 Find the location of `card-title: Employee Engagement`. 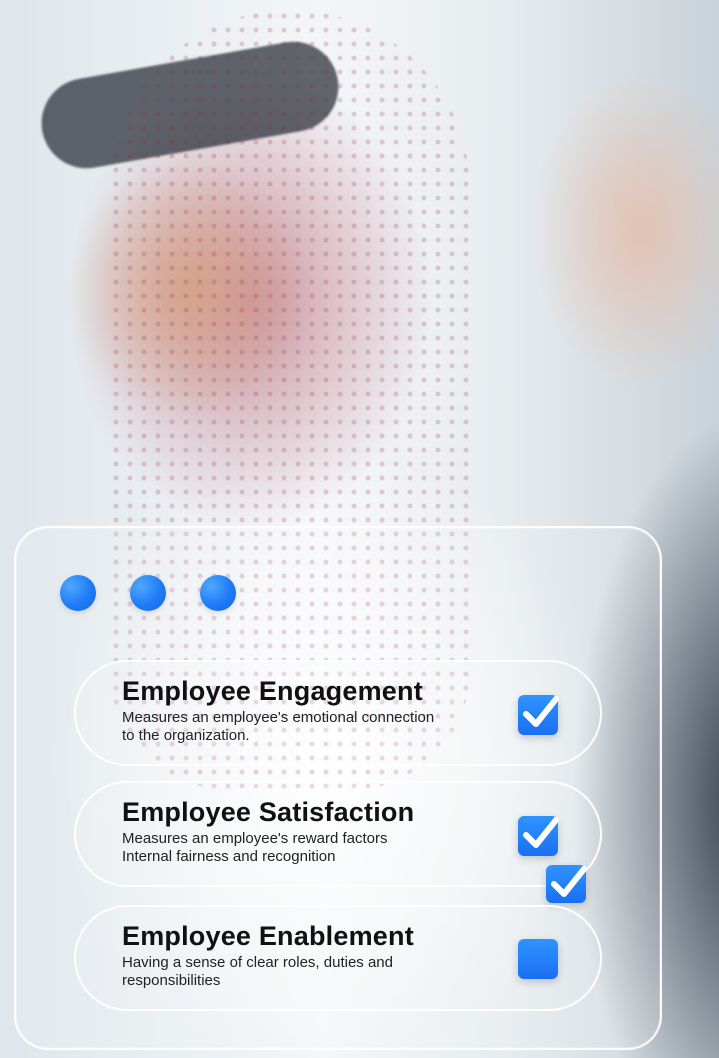

card-title: Employee Engagement is located at coordinates (272, 691).